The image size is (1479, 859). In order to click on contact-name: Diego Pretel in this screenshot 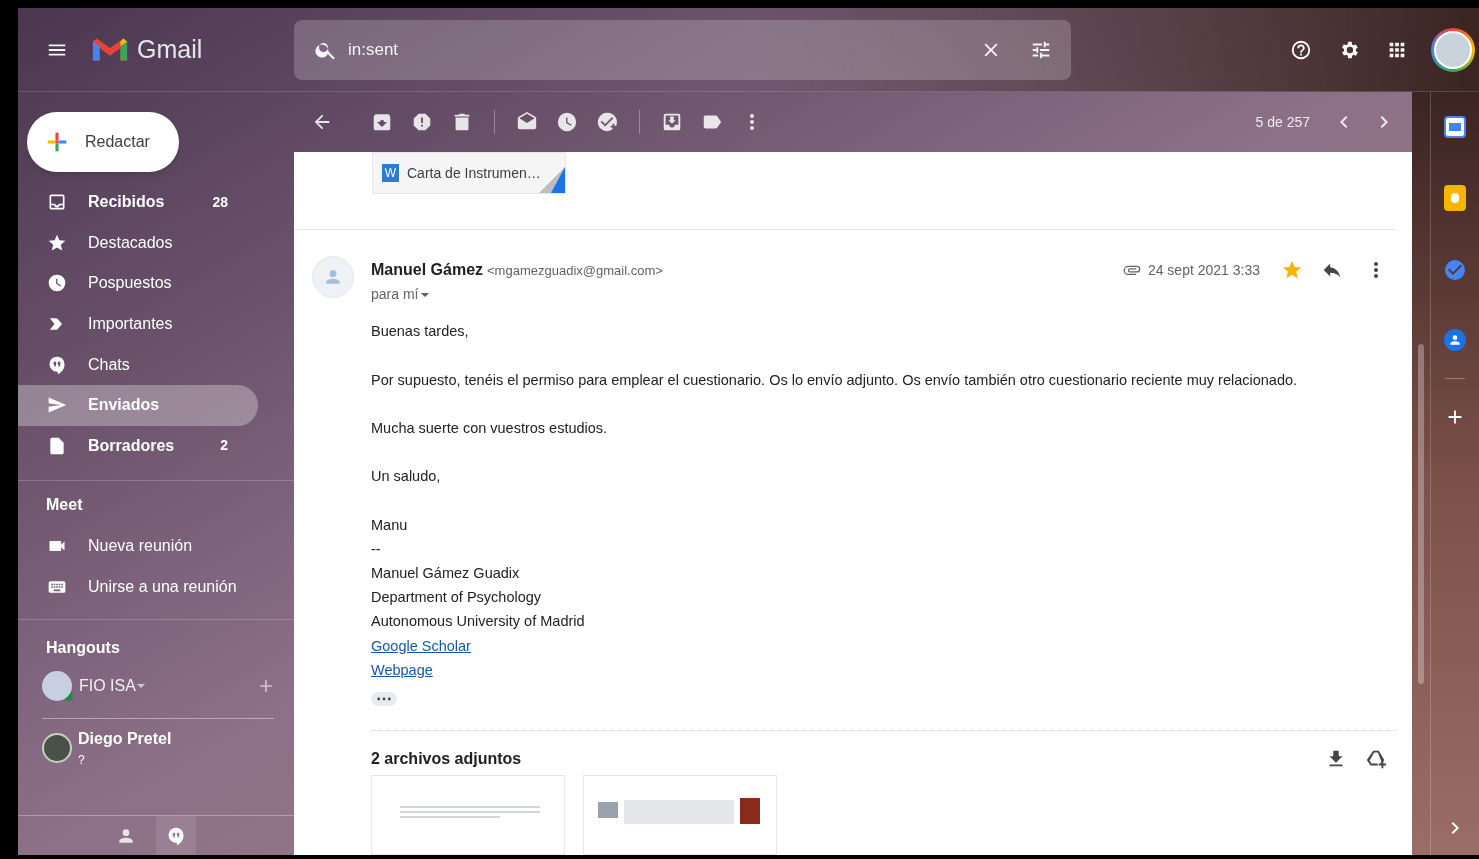, I will do `click(125, 739)`.